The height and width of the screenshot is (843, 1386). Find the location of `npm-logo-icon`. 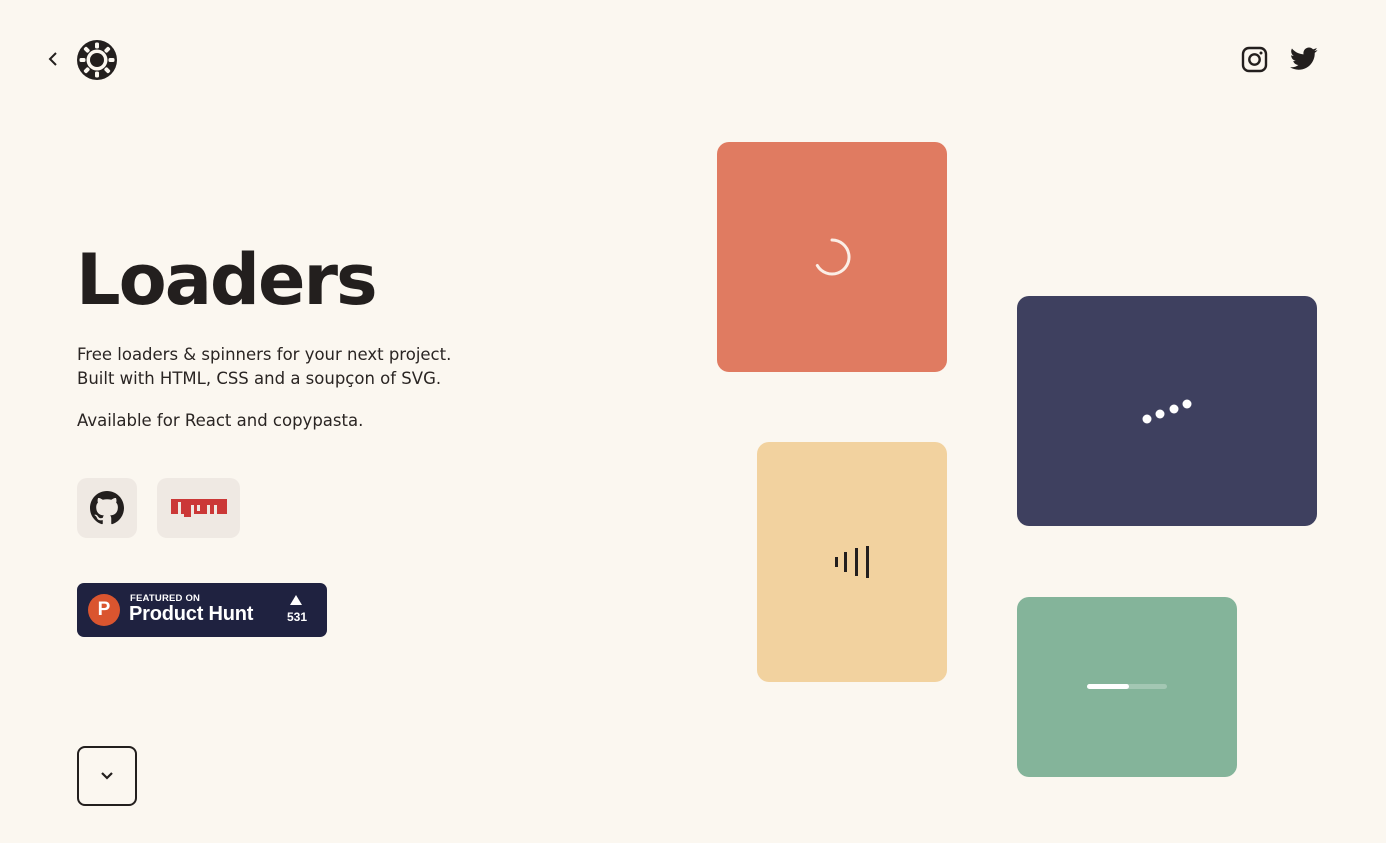

npm-logo-icon is located at coordinates (198, 508).